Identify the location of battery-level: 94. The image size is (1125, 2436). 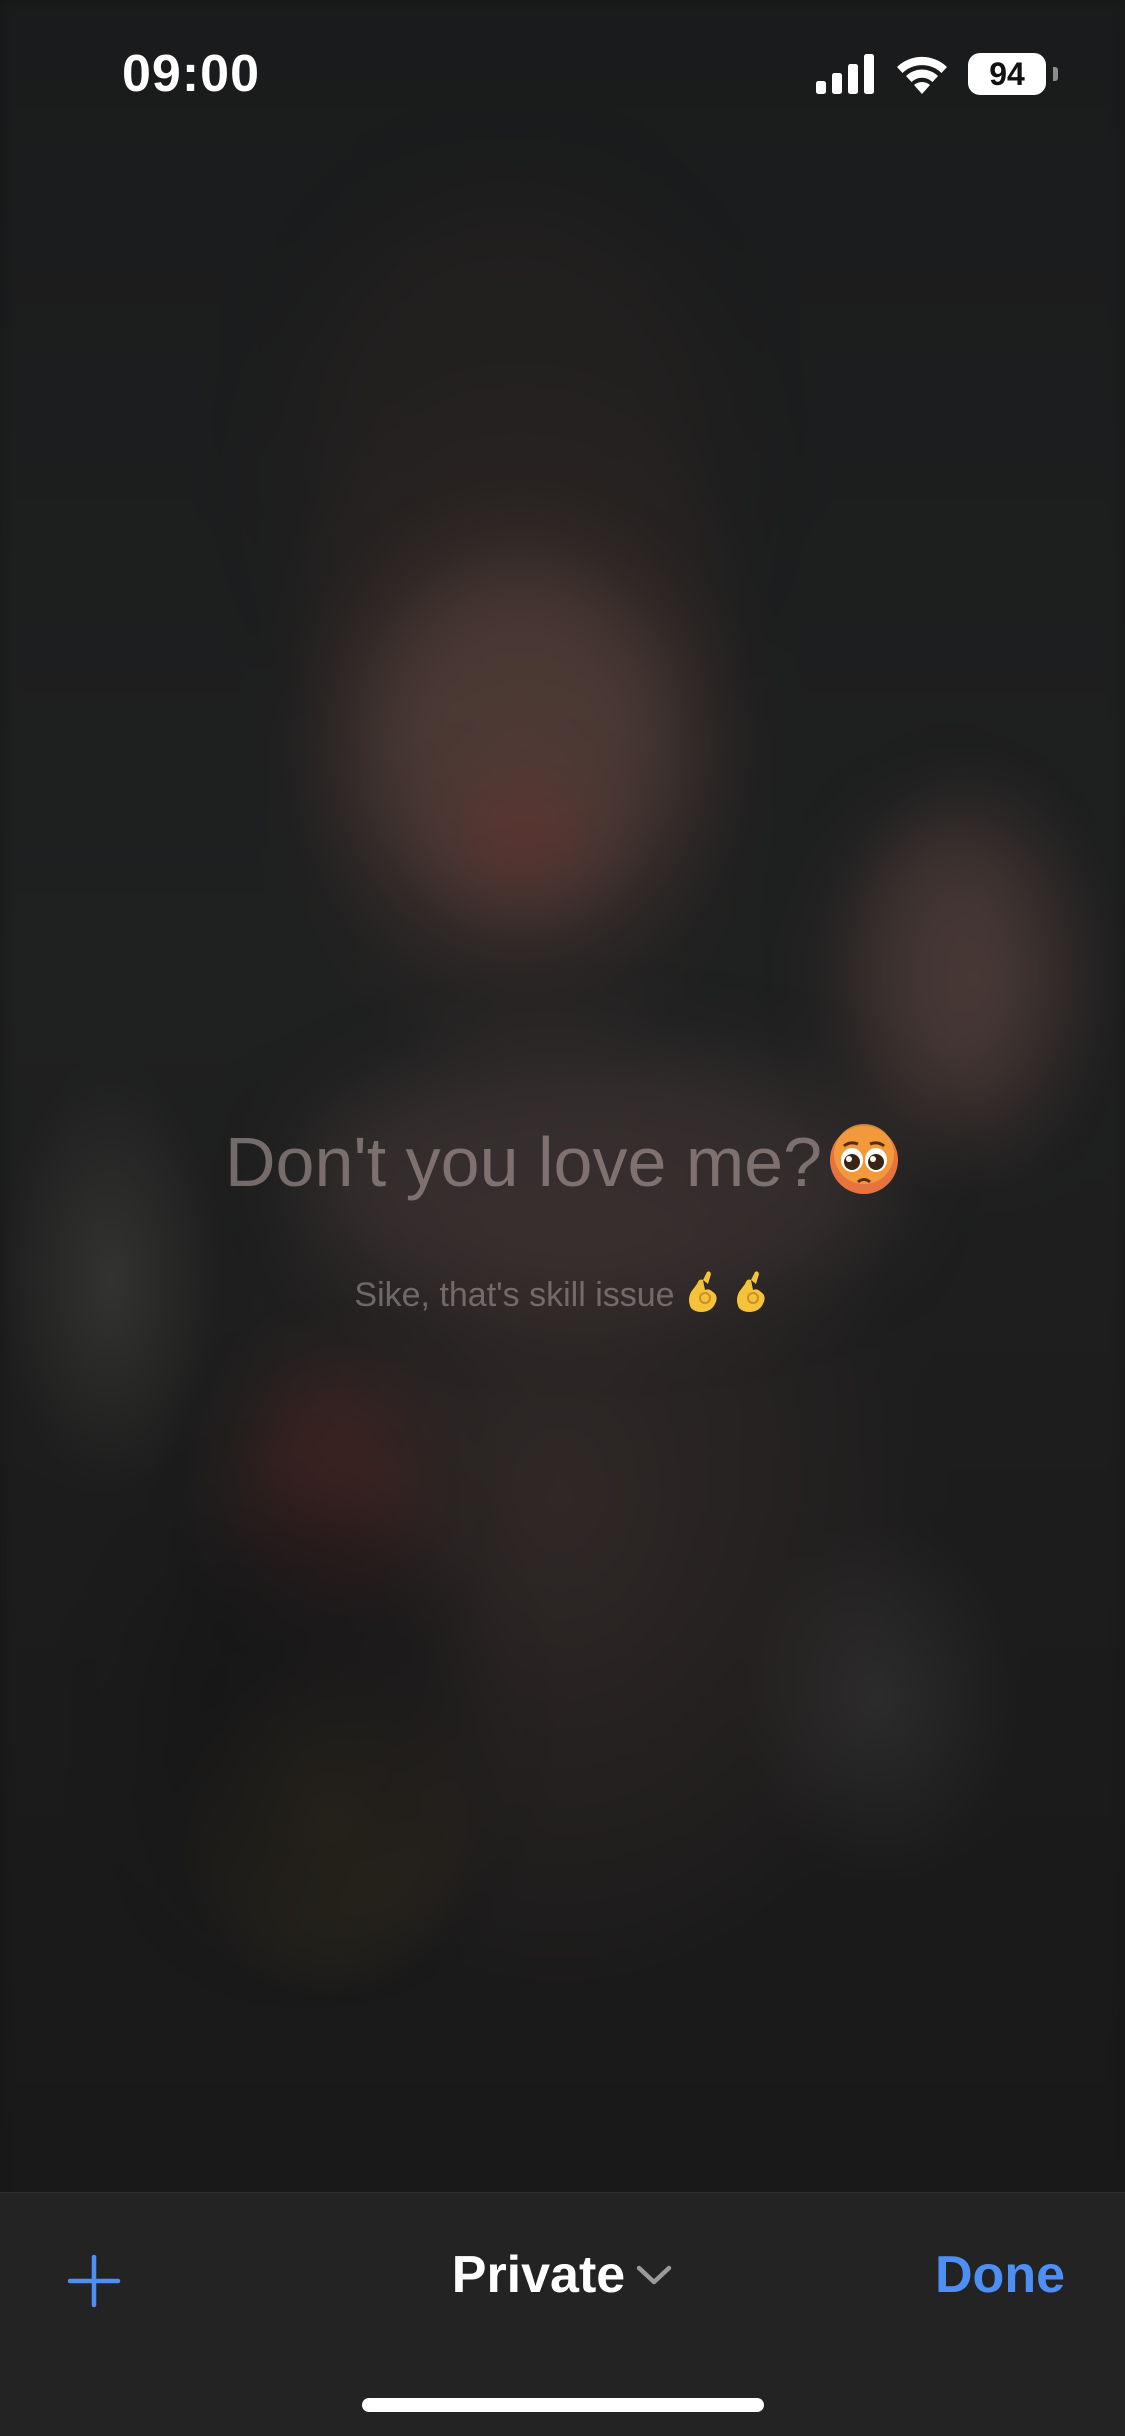
(1007, 74).